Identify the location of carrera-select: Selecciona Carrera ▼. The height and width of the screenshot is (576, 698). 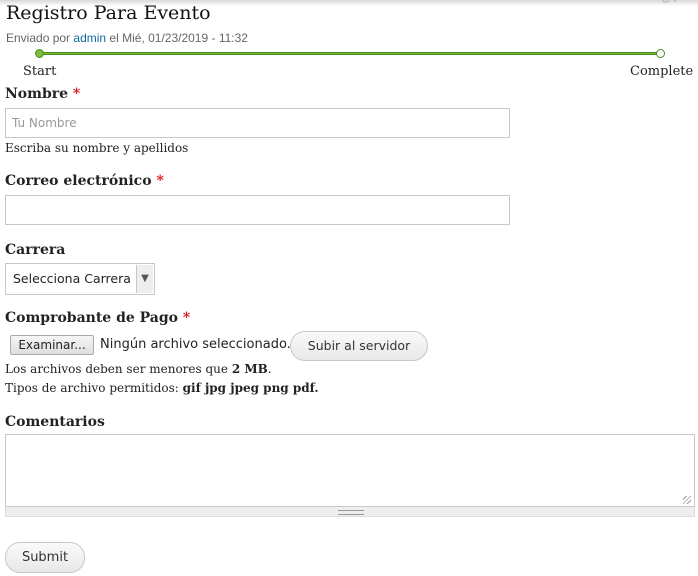
(80, 279).